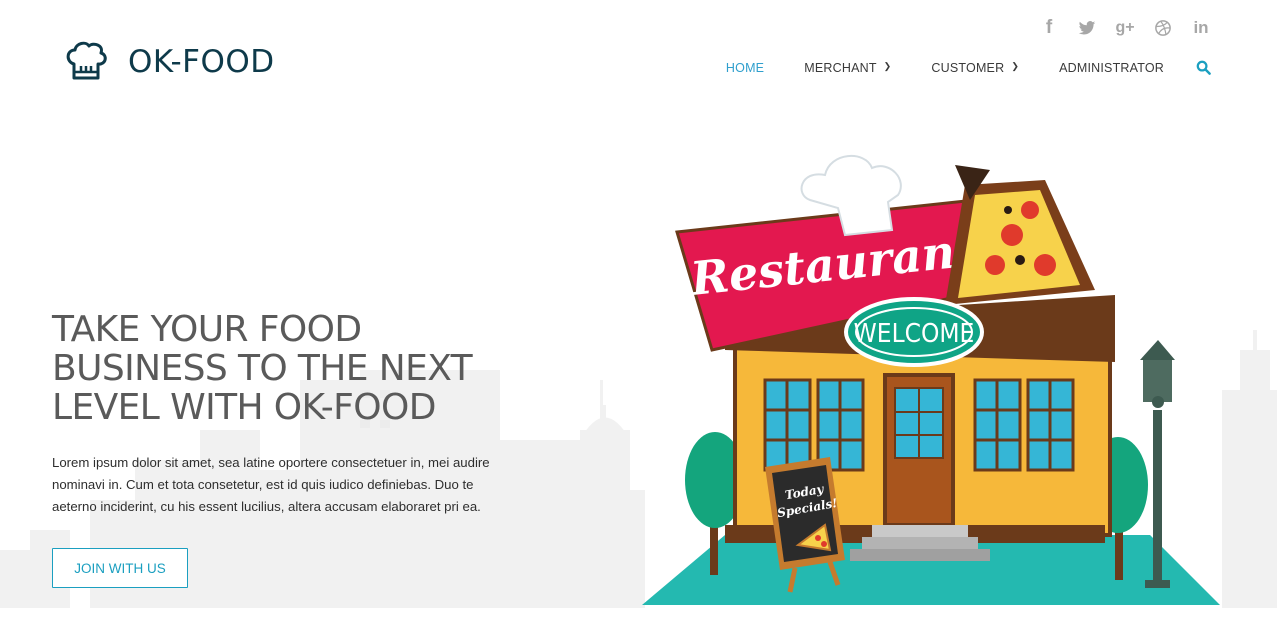 This screenshot has height=623, width=1277. Describe the element at coordinates (86, 60) in the screenshot. I see `chef-hat-icon` at that location.